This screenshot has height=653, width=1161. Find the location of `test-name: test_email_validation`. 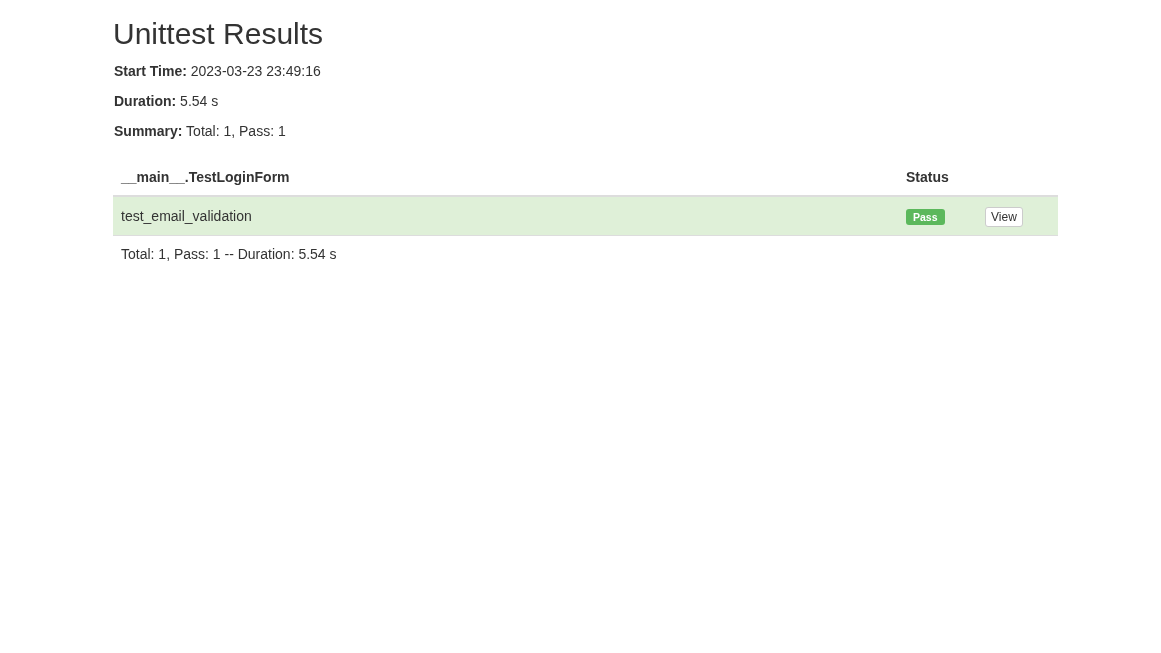

test-name: test_email_validation is located at coordinates (186, 216).